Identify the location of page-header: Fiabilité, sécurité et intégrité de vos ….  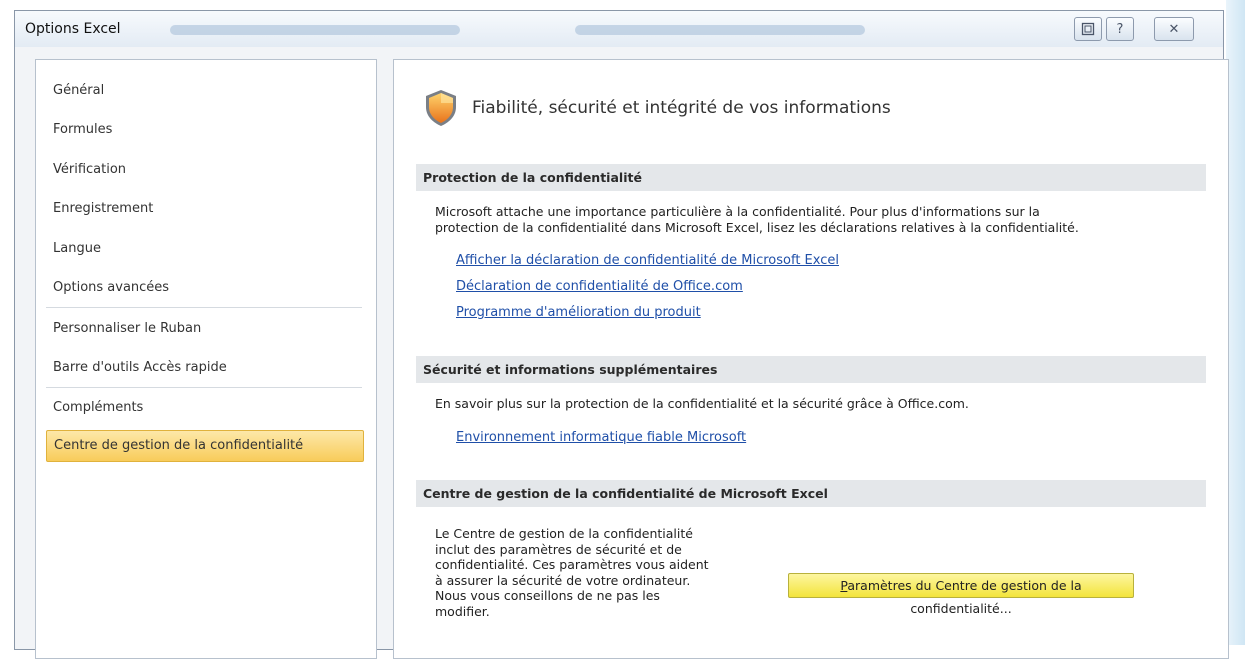
(657, 108).